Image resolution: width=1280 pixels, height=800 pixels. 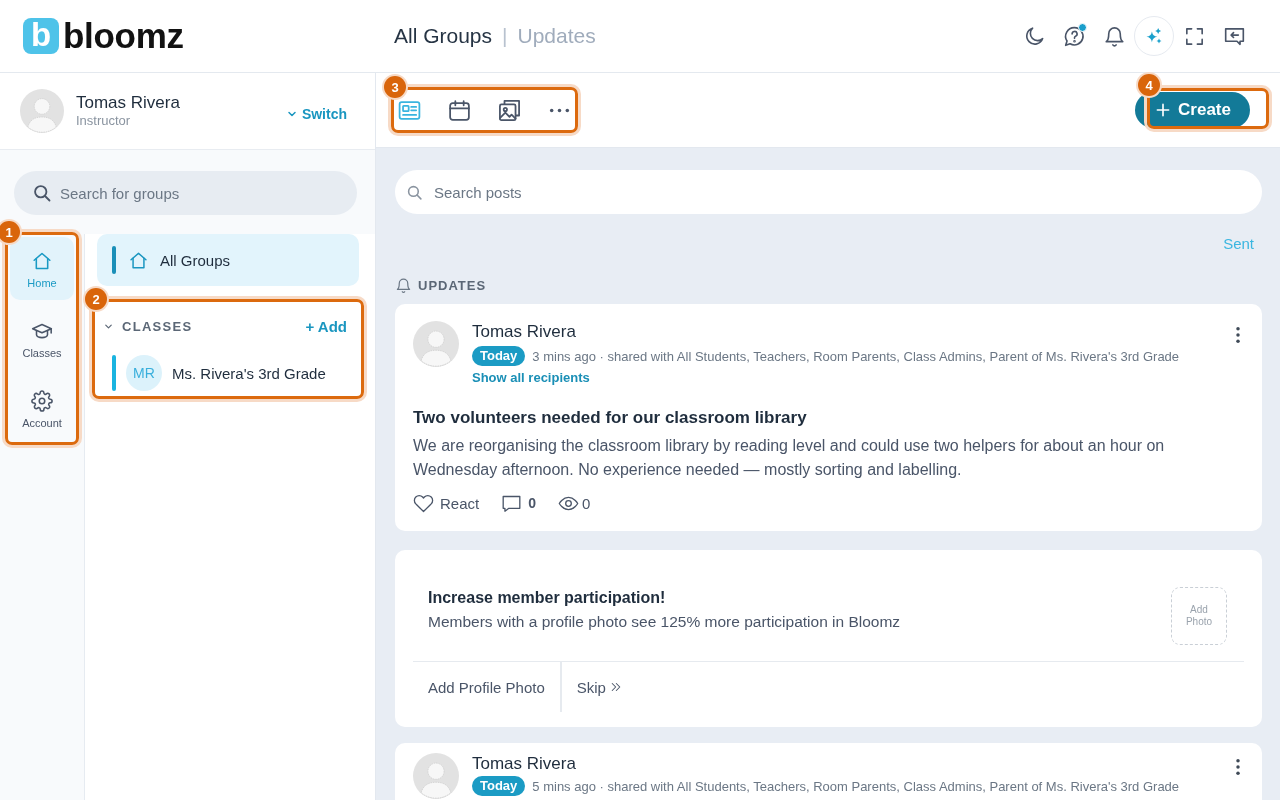 What do you see at coordinates (443, 36) in the screenshot?
I see `page-title: All Groups` at bounding box center [443, 36].